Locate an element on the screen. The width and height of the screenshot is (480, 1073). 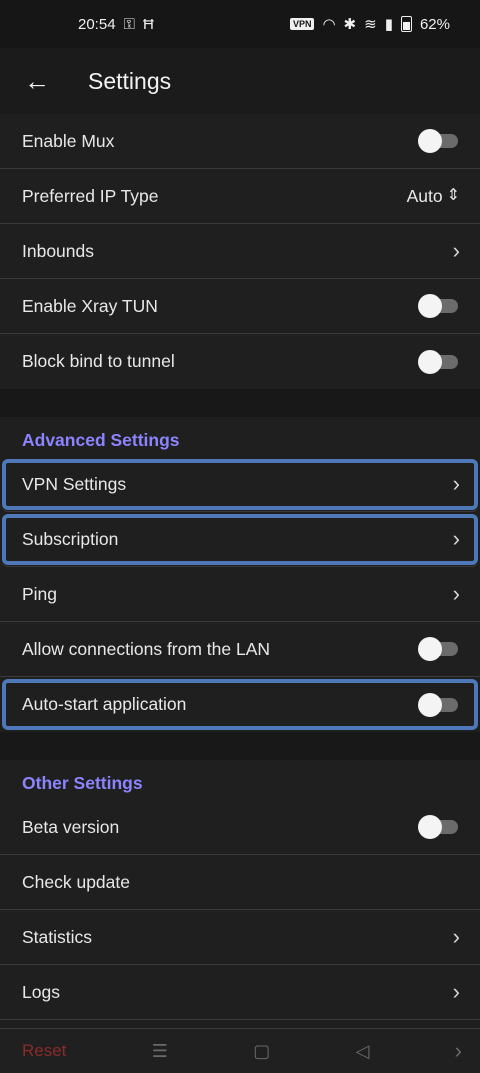
row-label: Enable Xray TUN is located at coordinates (90, 305).